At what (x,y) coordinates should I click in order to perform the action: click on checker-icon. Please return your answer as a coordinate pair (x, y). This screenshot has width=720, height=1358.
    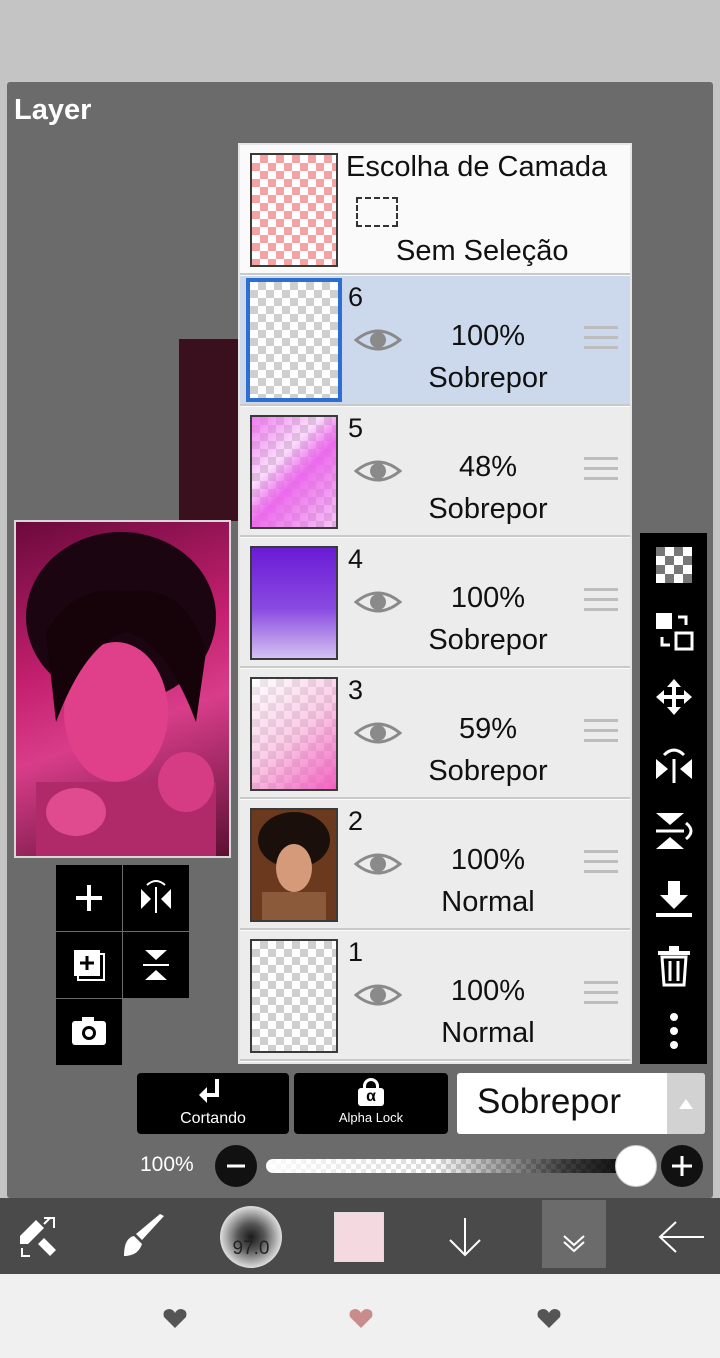
    Looking at the image, I should click on (674, 565).